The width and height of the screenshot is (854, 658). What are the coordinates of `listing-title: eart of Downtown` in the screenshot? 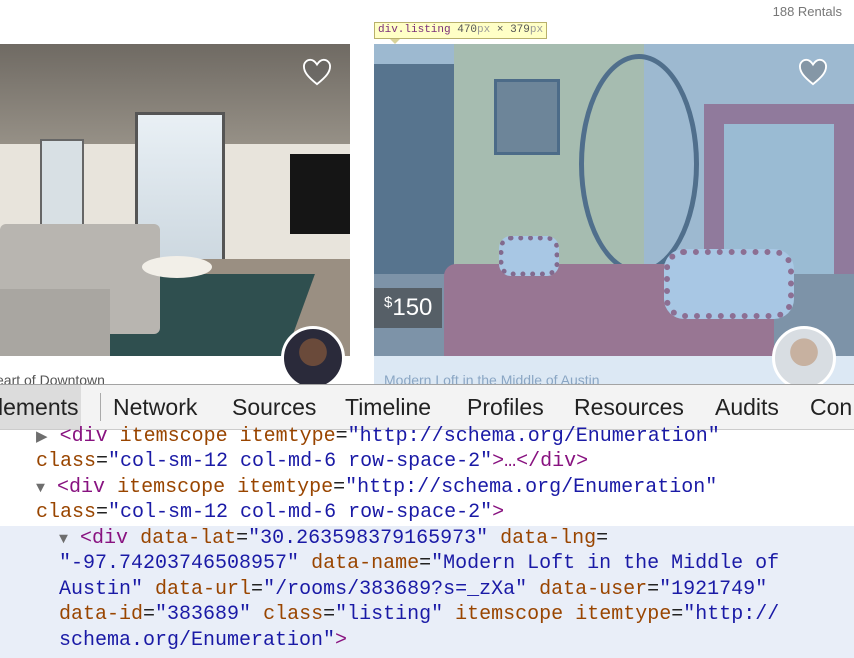 It's located at (52, 378).